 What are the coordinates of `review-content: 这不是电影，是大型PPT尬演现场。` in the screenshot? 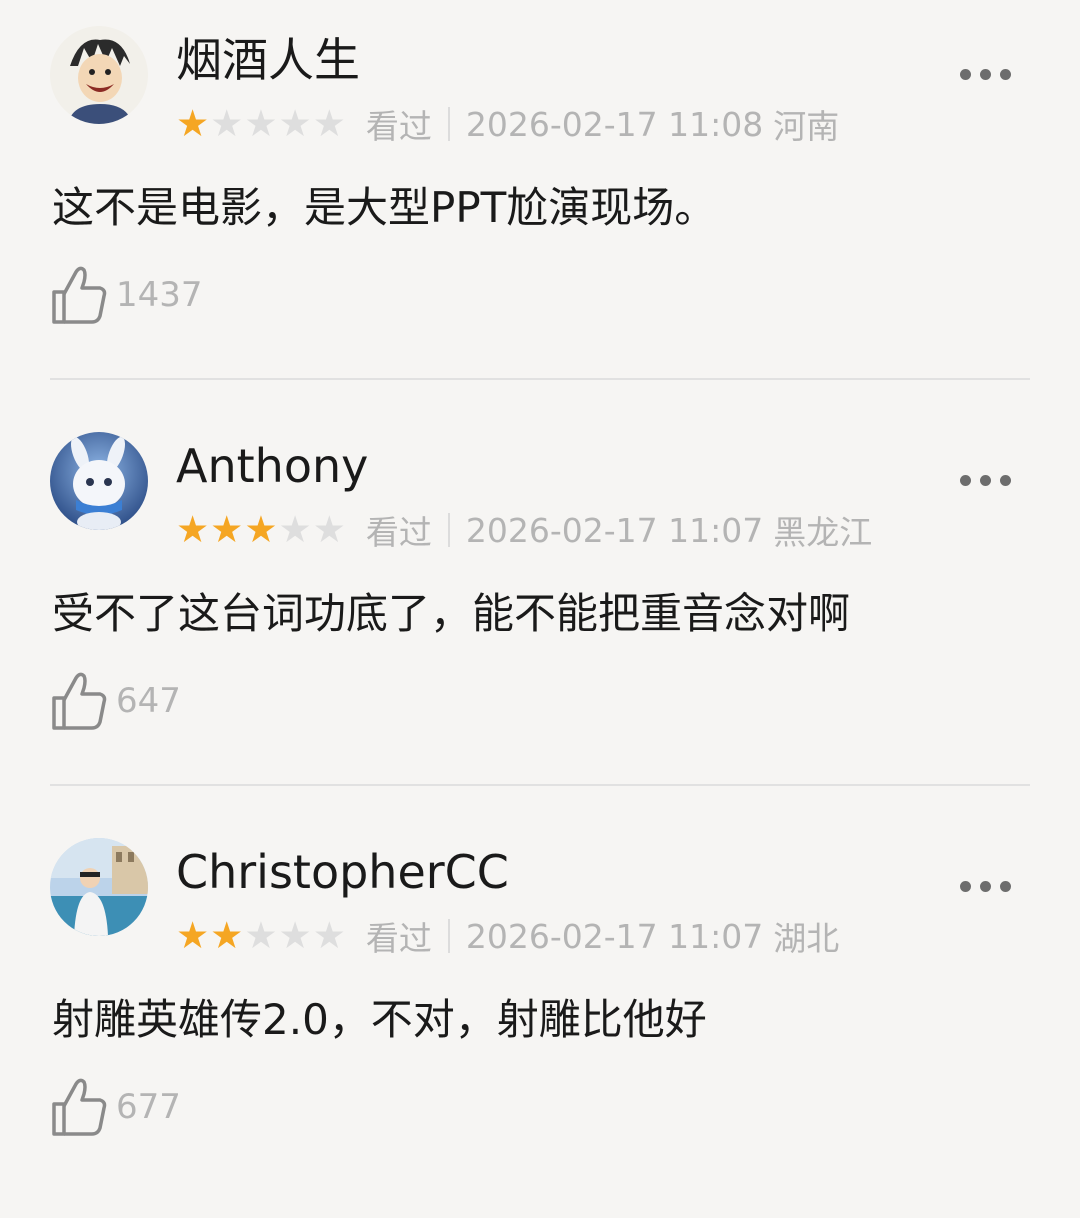 It's located at (384, 207).